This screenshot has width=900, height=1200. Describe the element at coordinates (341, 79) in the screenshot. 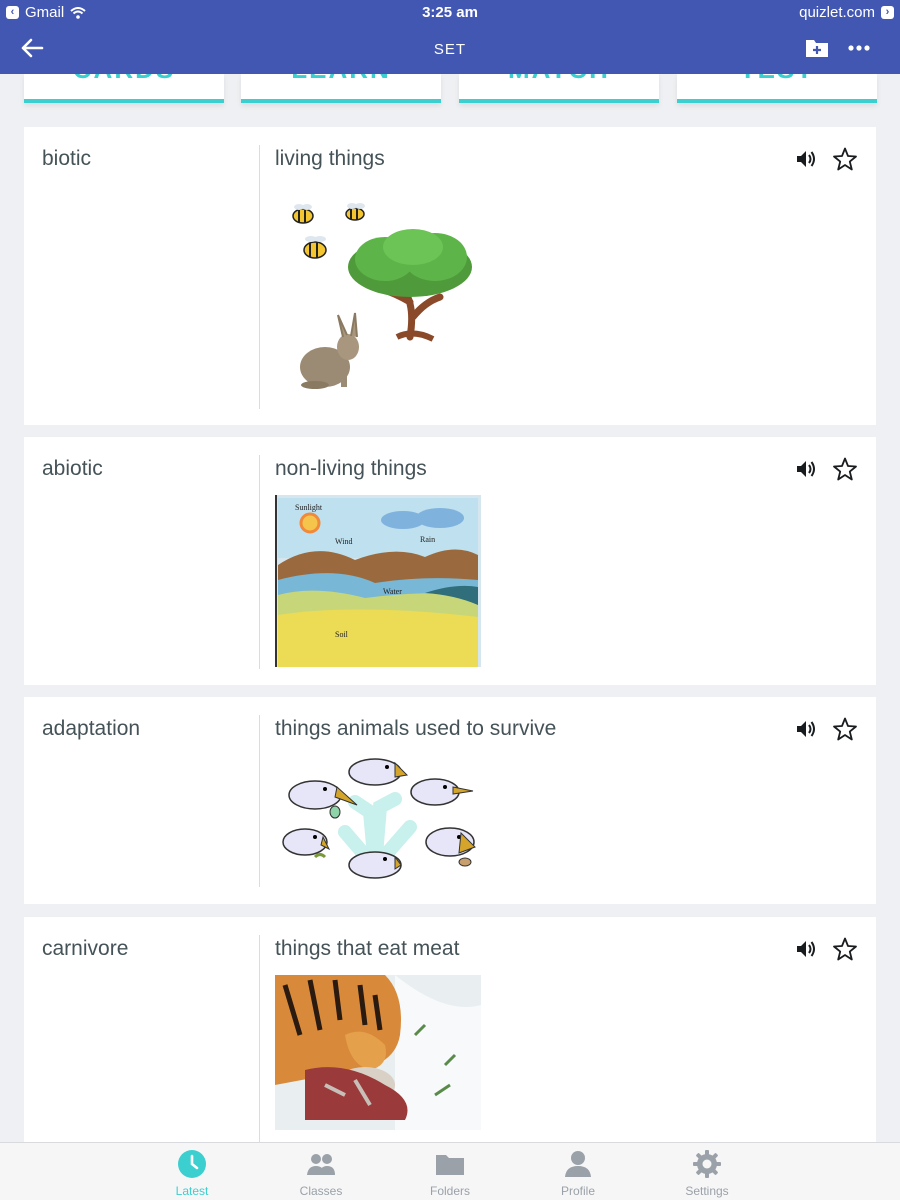

I see `mode-label: LEARN` at that location.